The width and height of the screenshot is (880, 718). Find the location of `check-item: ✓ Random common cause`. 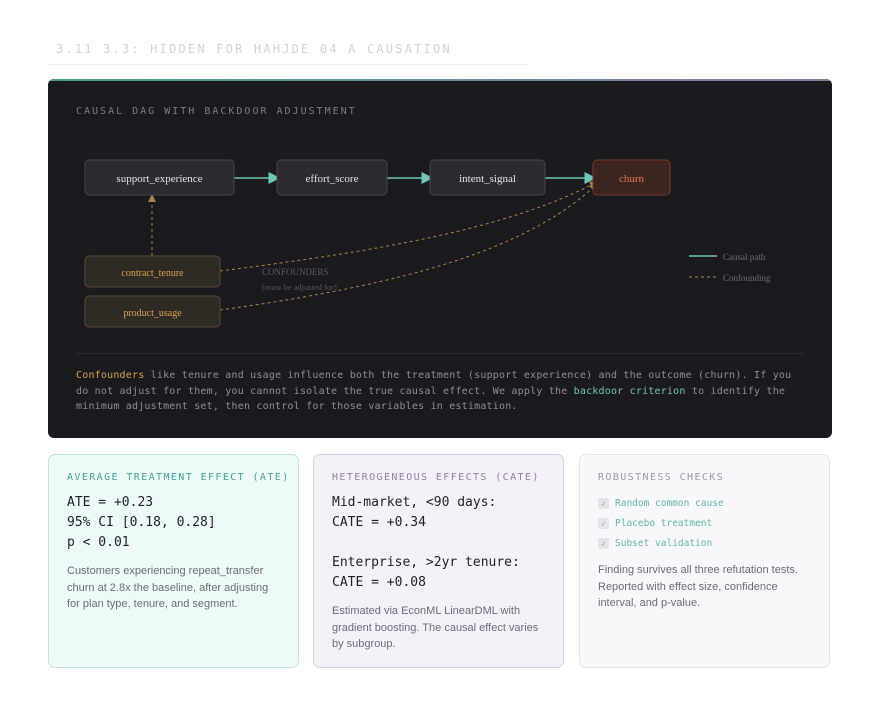

check-item: ✓ Random common cause is located at coordinates (704, 503).